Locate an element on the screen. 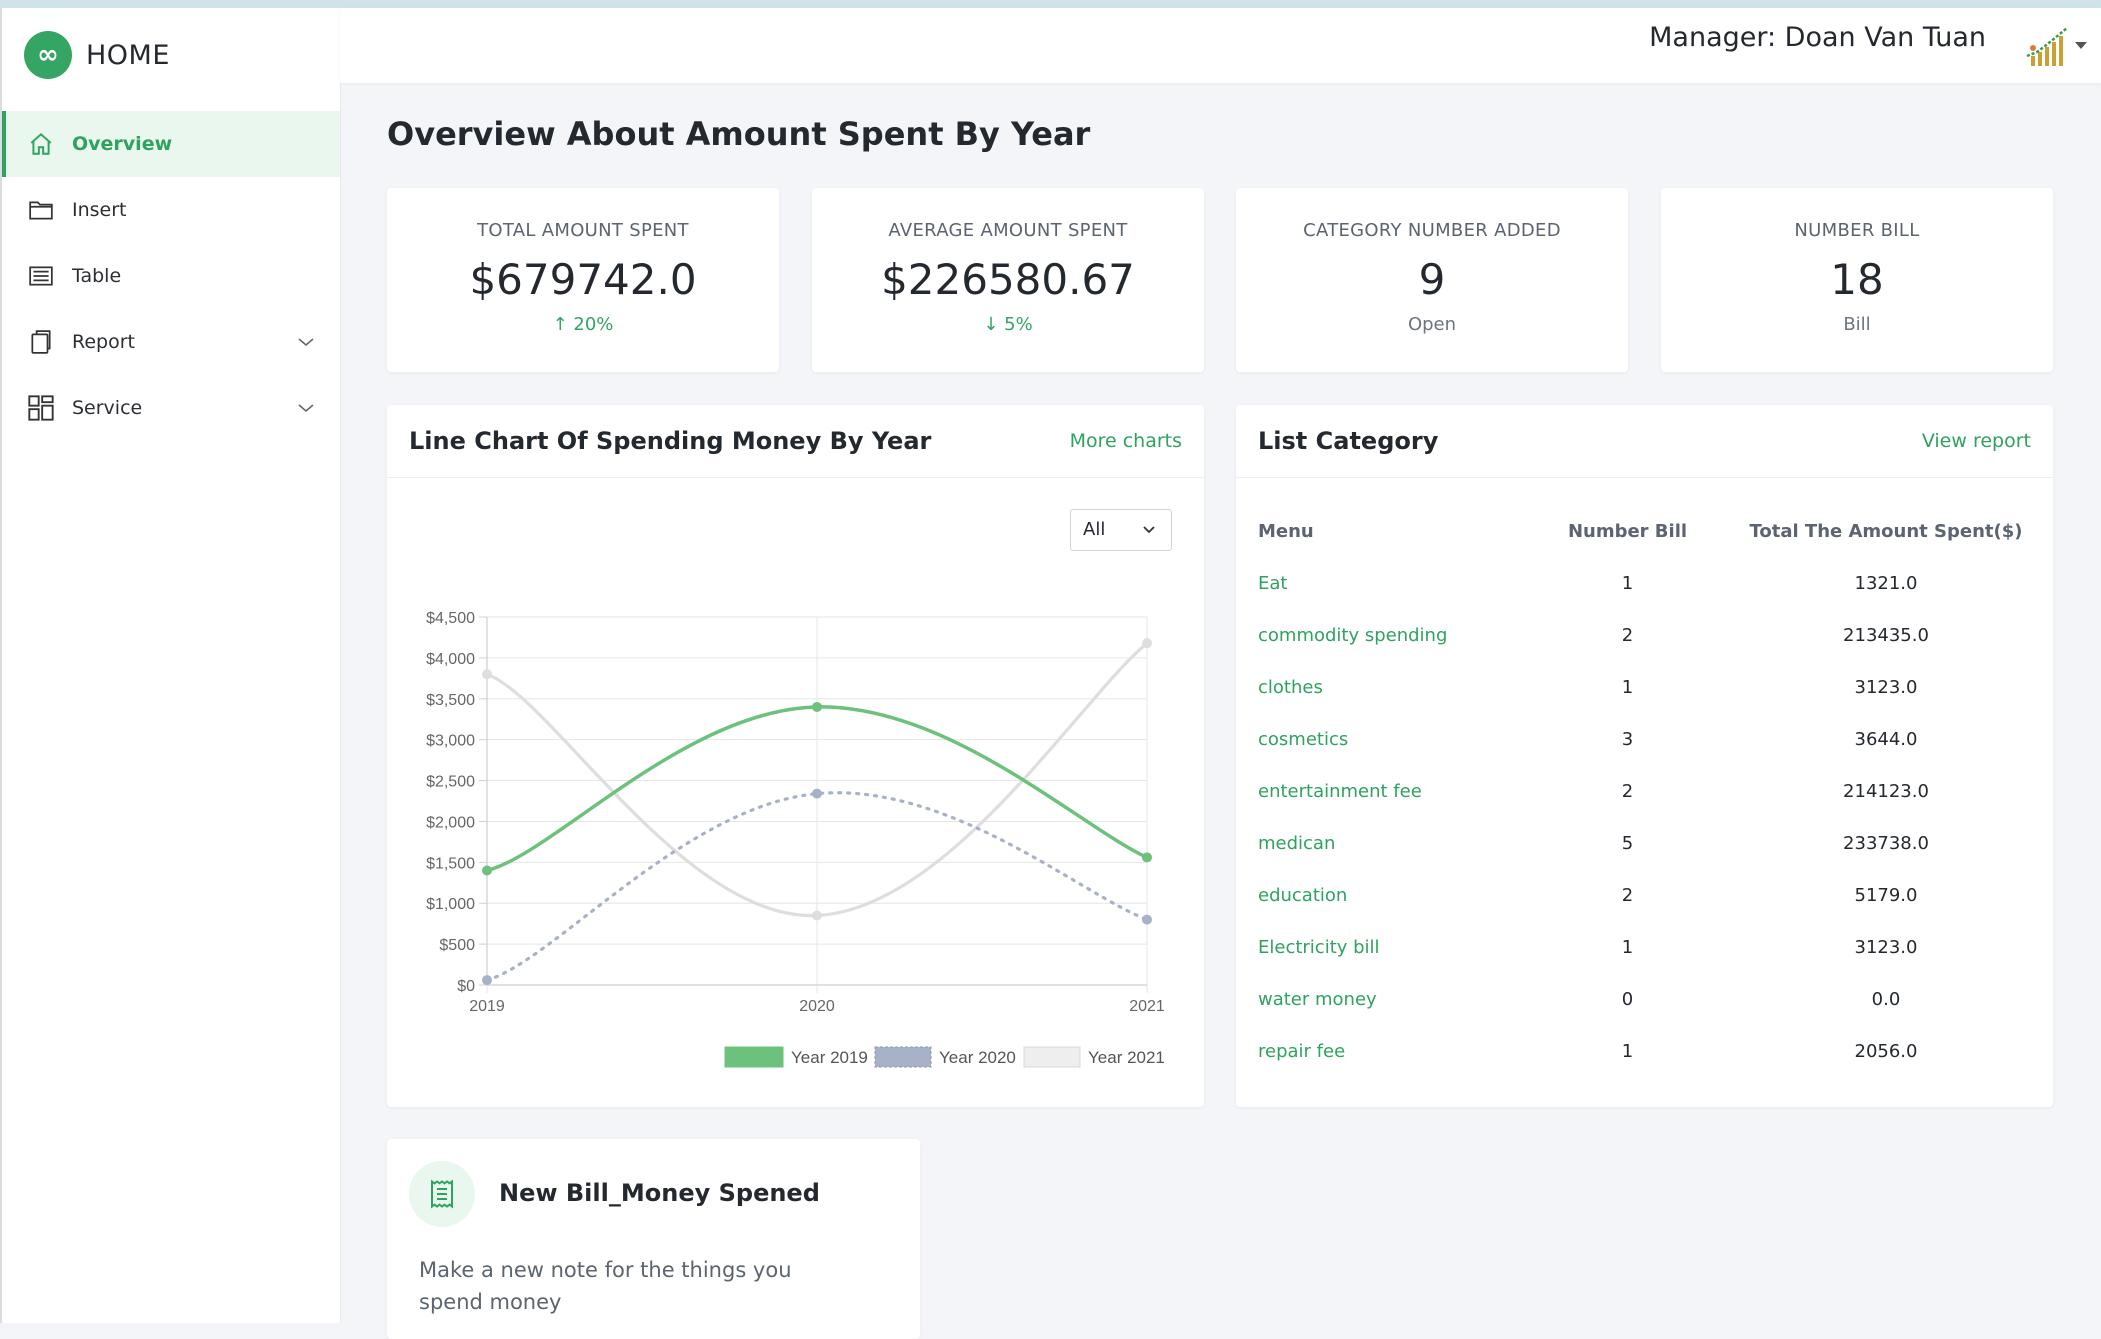 The height and width of the screenshot is (1339, 2101). stat-card-average: AVERAGE AMOUNT SPENT $226580.67 ↓ 5% is located at coordinates (1008, 280).